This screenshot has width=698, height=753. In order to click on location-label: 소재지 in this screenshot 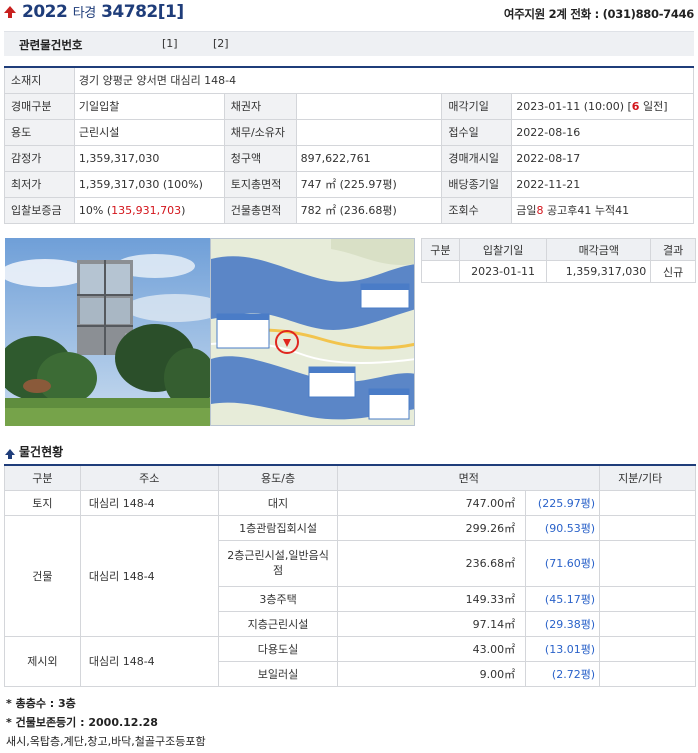, I will do `click(39, 80)`.